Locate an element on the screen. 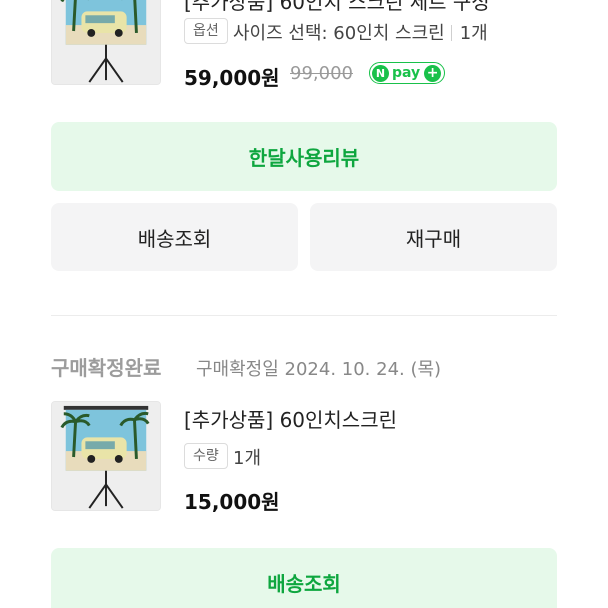 This screenshot has height=608, width=608. npay-n-icon: N is located at coordinates (380, 73).